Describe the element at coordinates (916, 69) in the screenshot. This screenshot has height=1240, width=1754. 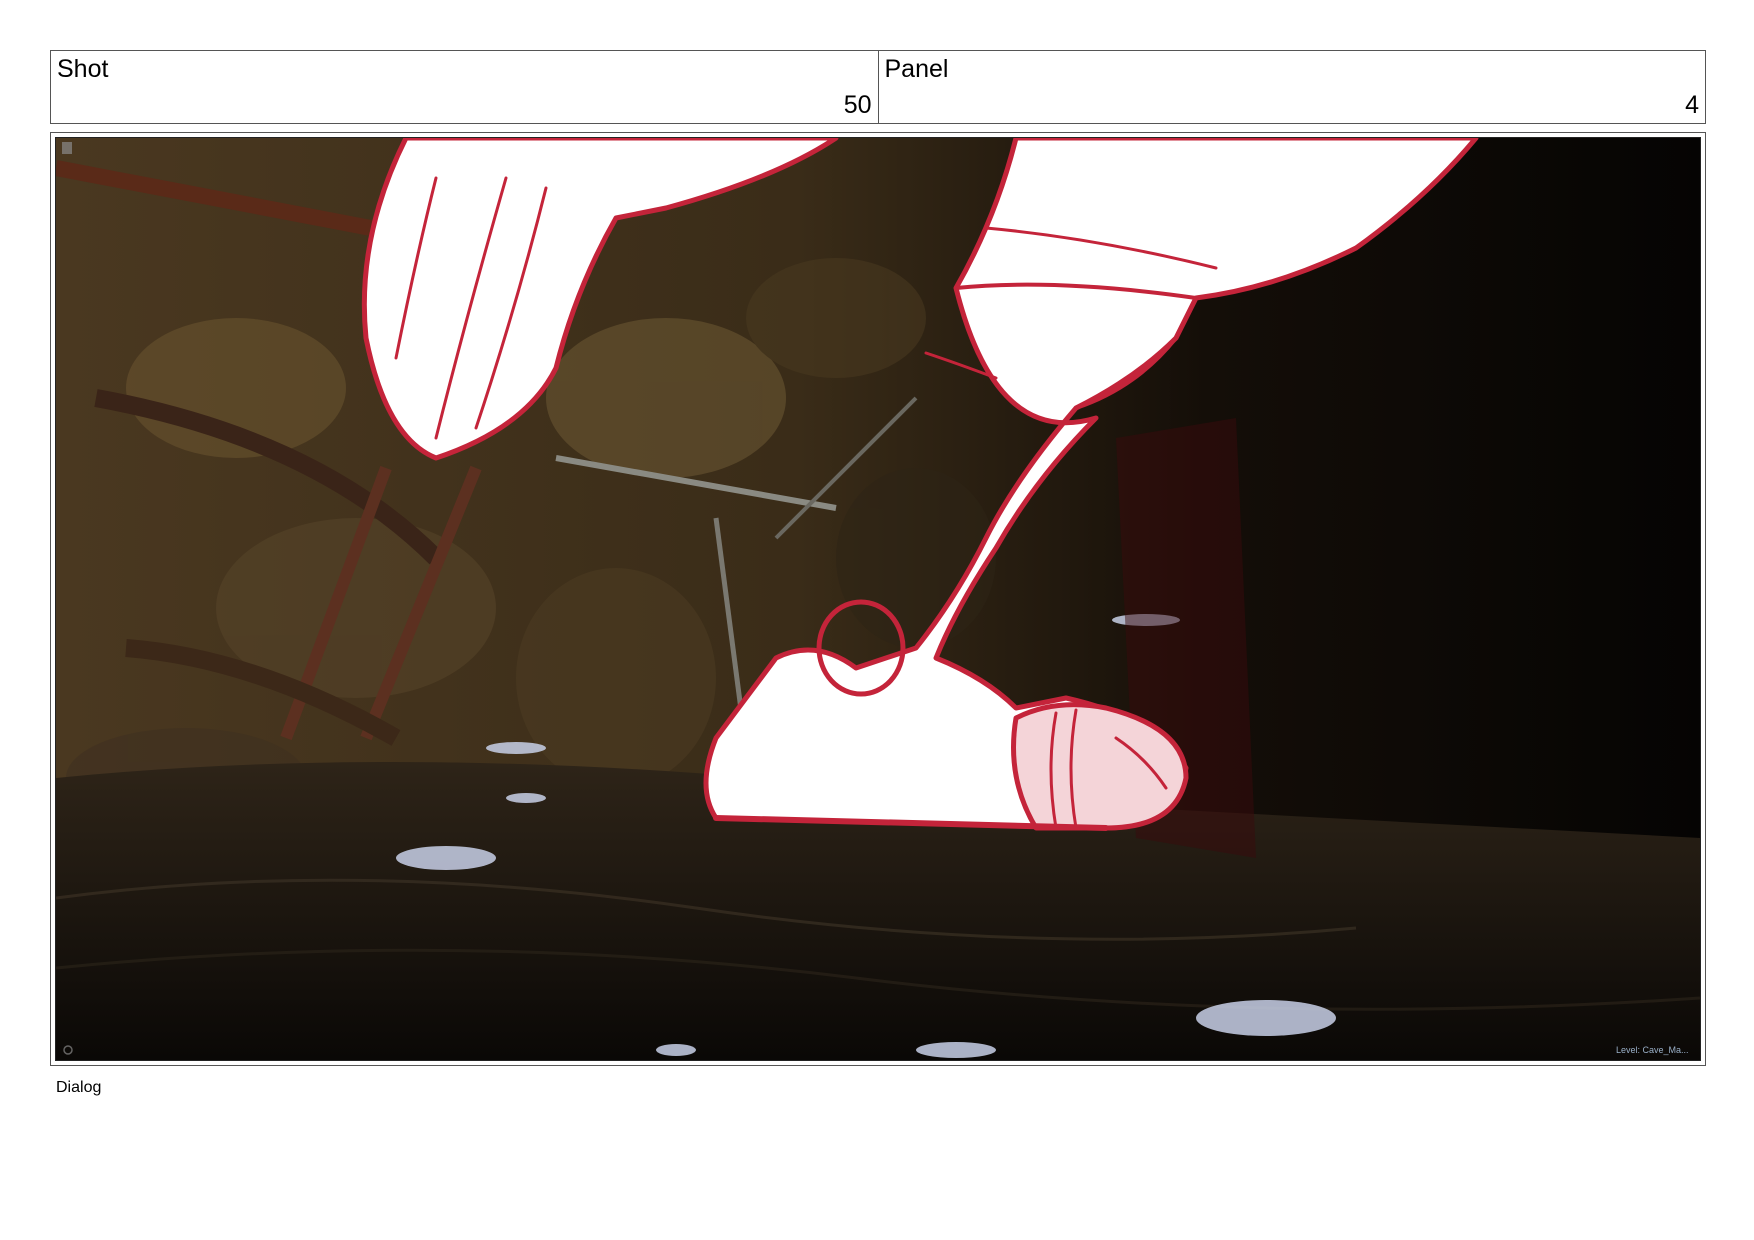
I see `panel-label: Panel` at that location.